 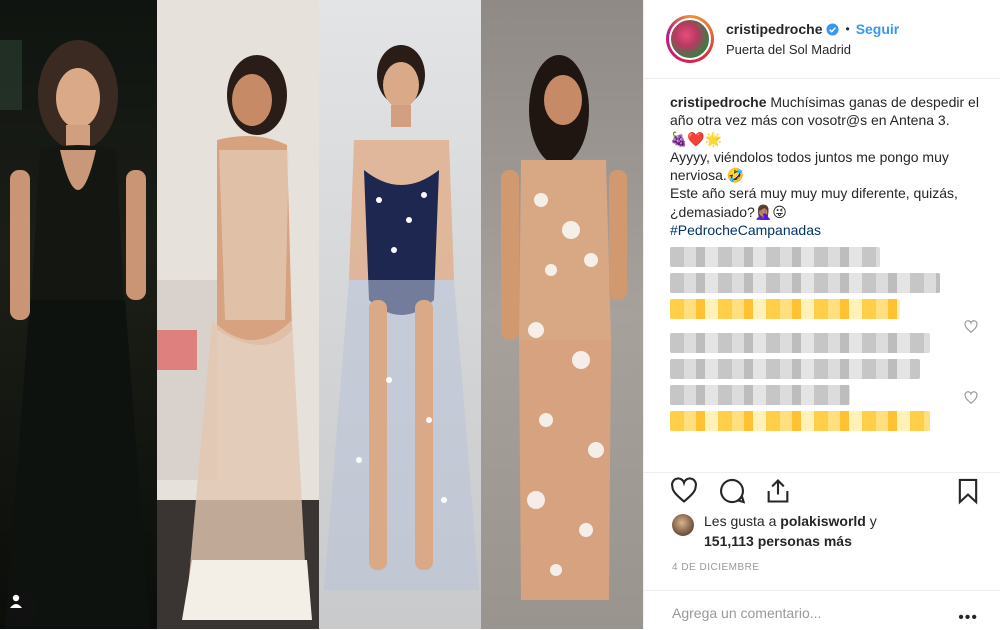 What do you see at coordinates (684, 491) in the screenshot?
I see `heart-icon` at bounding box center [684, 491].